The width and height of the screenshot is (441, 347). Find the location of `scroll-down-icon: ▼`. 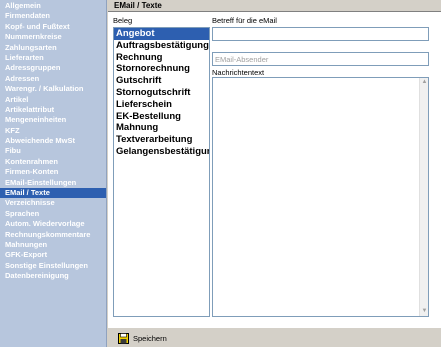

scroll-down-icon: ▼ is located at coordinates (424, 311).